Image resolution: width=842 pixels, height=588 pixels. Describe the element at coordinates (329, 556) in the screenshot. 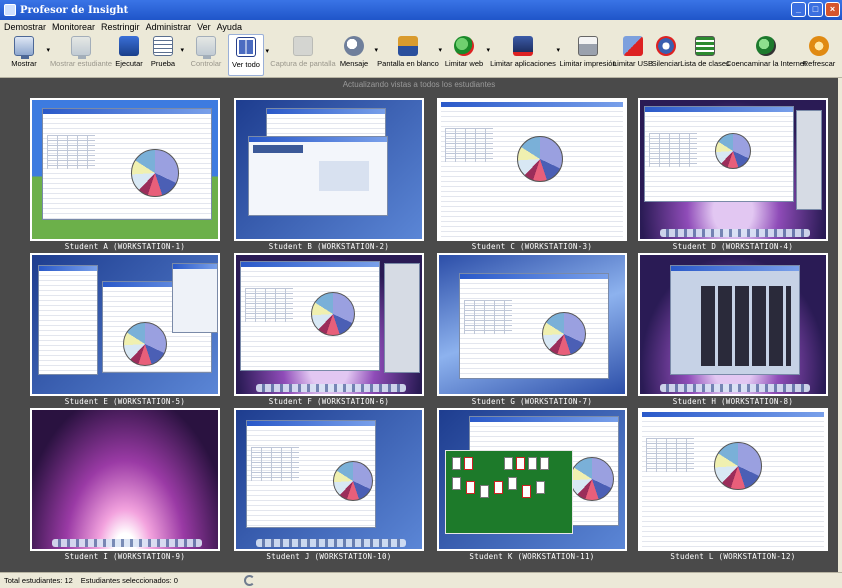

I see `student-name-label: Student J (WORKSTATION-10)` at that location.